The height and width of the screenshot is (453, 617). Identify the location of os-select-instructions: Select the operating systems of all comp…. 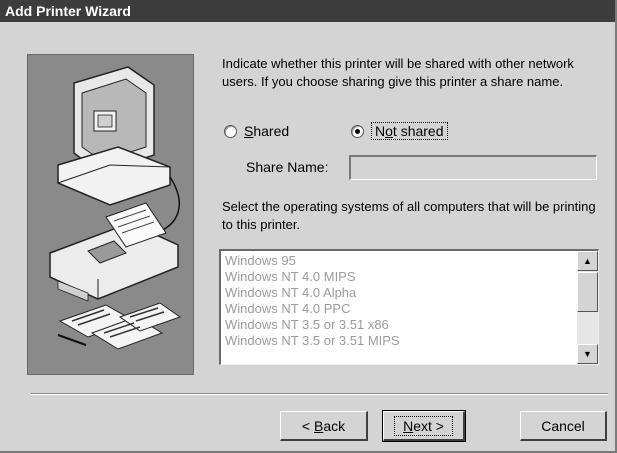
(409, 215).